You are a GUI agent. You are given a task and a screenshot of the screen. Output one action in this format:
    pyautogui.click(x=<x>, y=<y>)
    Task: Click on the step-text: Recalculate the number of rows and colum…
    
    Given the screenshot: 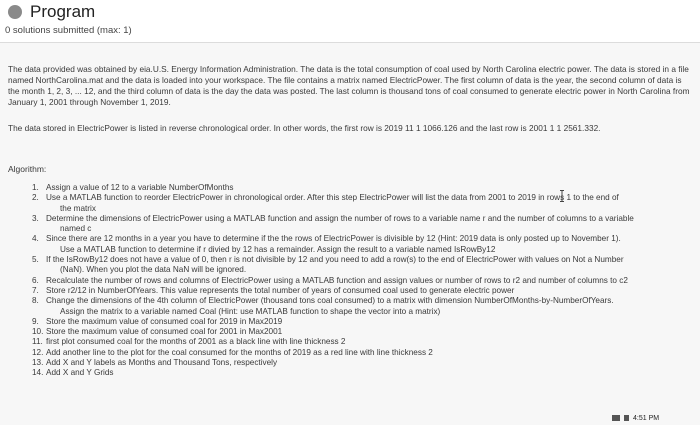 What is the action you would take?
    pyautogui.click(x=337, y=280)
    